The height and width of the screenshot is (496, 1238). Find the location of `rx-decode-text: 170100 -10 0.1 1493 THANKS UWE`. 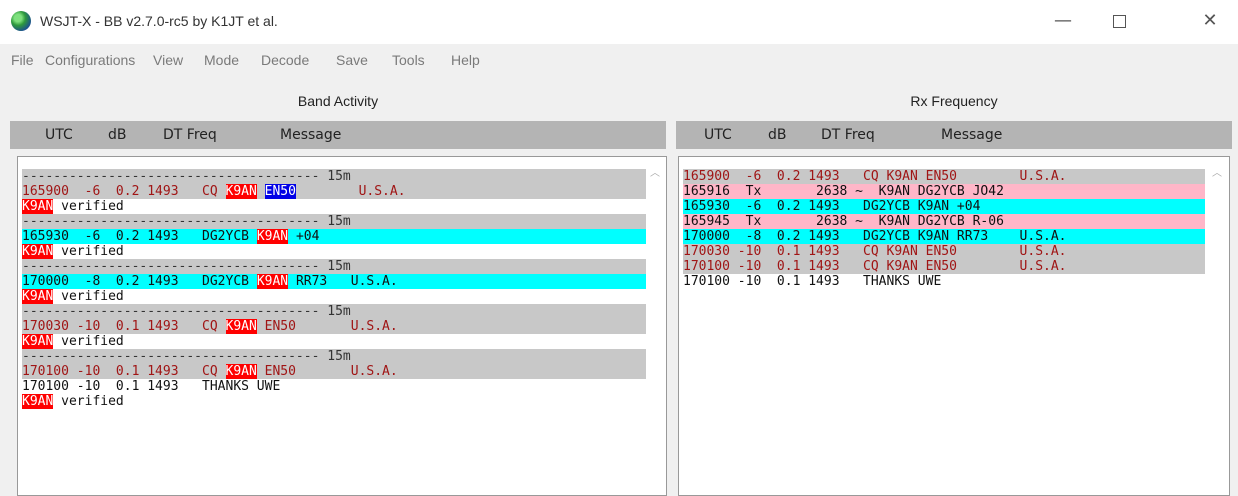

rx-decode-text: 170100 -10 0.1 1493 THANKS UWE is located at coordinates (812, 281).